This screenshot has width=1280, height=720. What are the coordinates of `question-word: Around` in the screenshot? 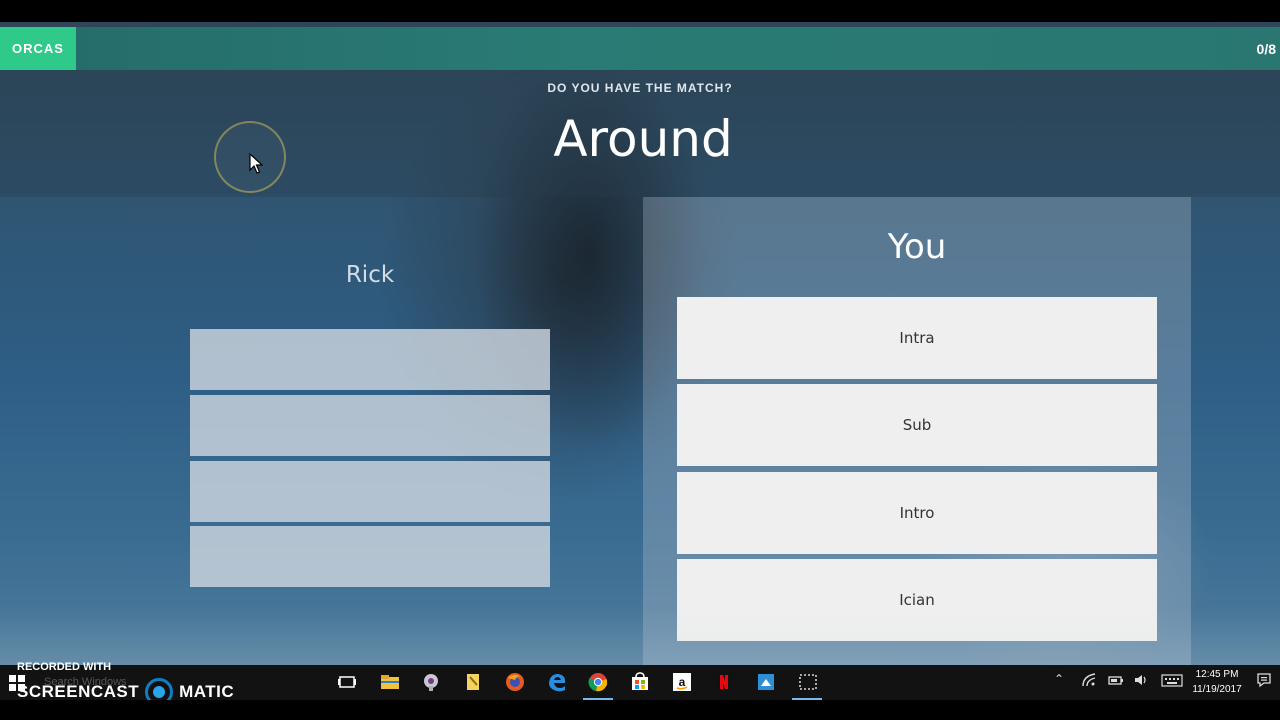 It's located at (643, 139).